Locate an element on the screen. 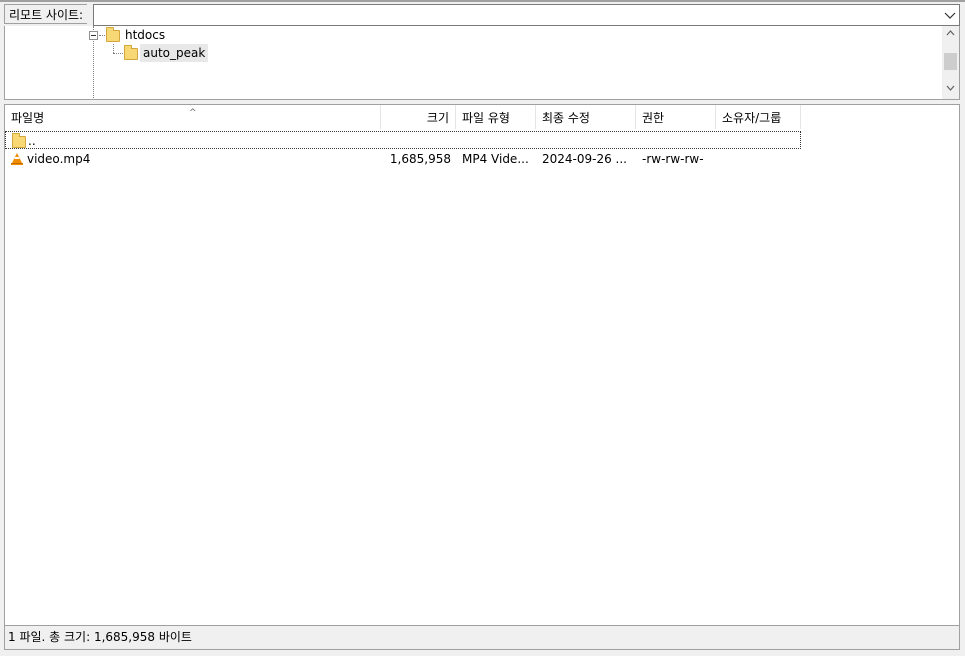 Image resolution: width=965 pixels, height=656 pixels. column-header-name: 파일명 ^ is located at coordinates (193, 117).